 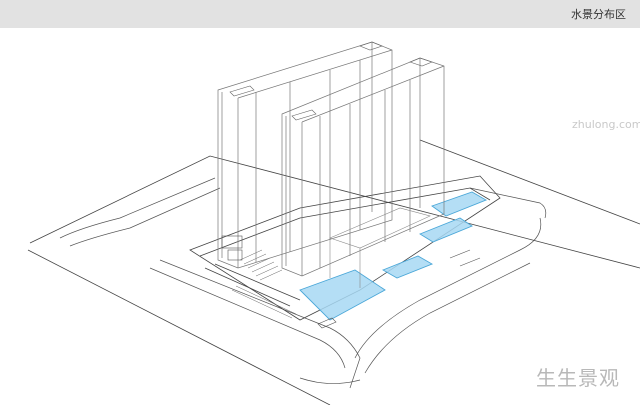 I want to click on watermark-url: zhulong.com, so click(x=606, y=124).